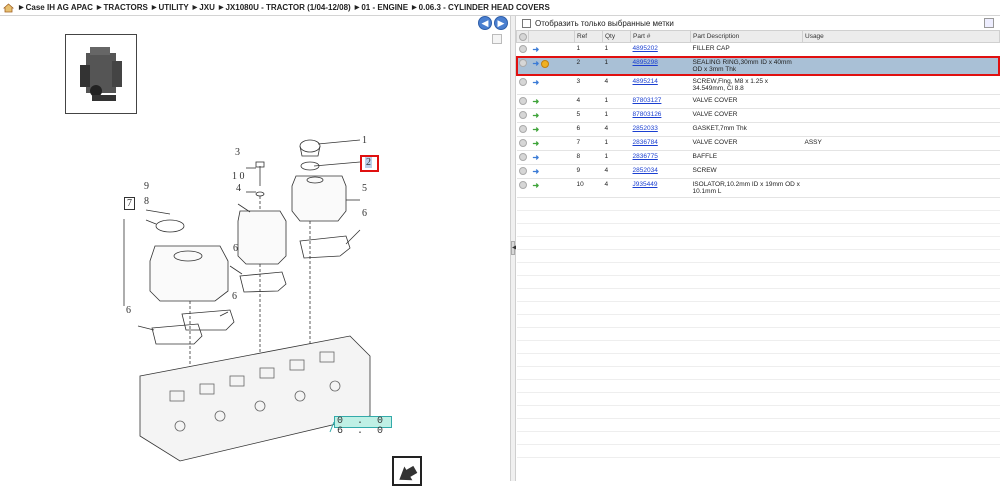  I want to click on breadcrumb-item-utility: ▶ UTILITY, so click(170, 7).